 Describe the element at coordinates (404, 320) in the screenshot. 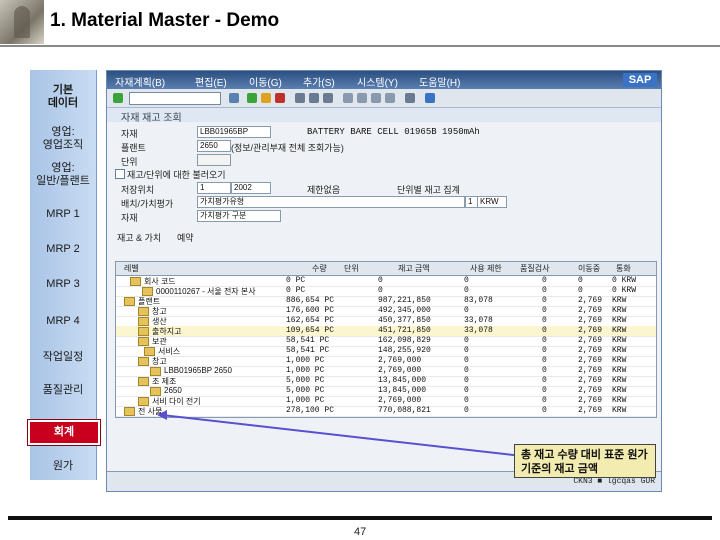

I see `amount-cell: 450,377,850` at that location.